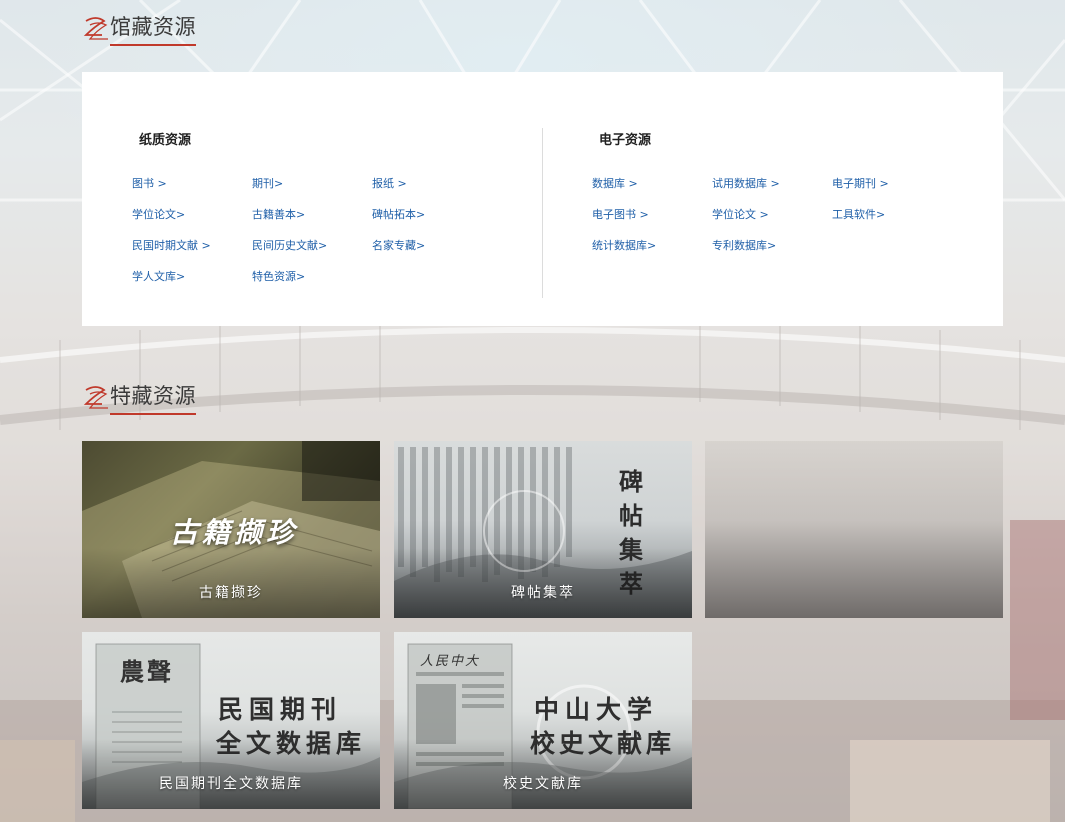 The image size is (1065, 822). Describe the element at coordinates (615, 183) in the screenshot. I see `link-databases: 数据库 >` at that location.